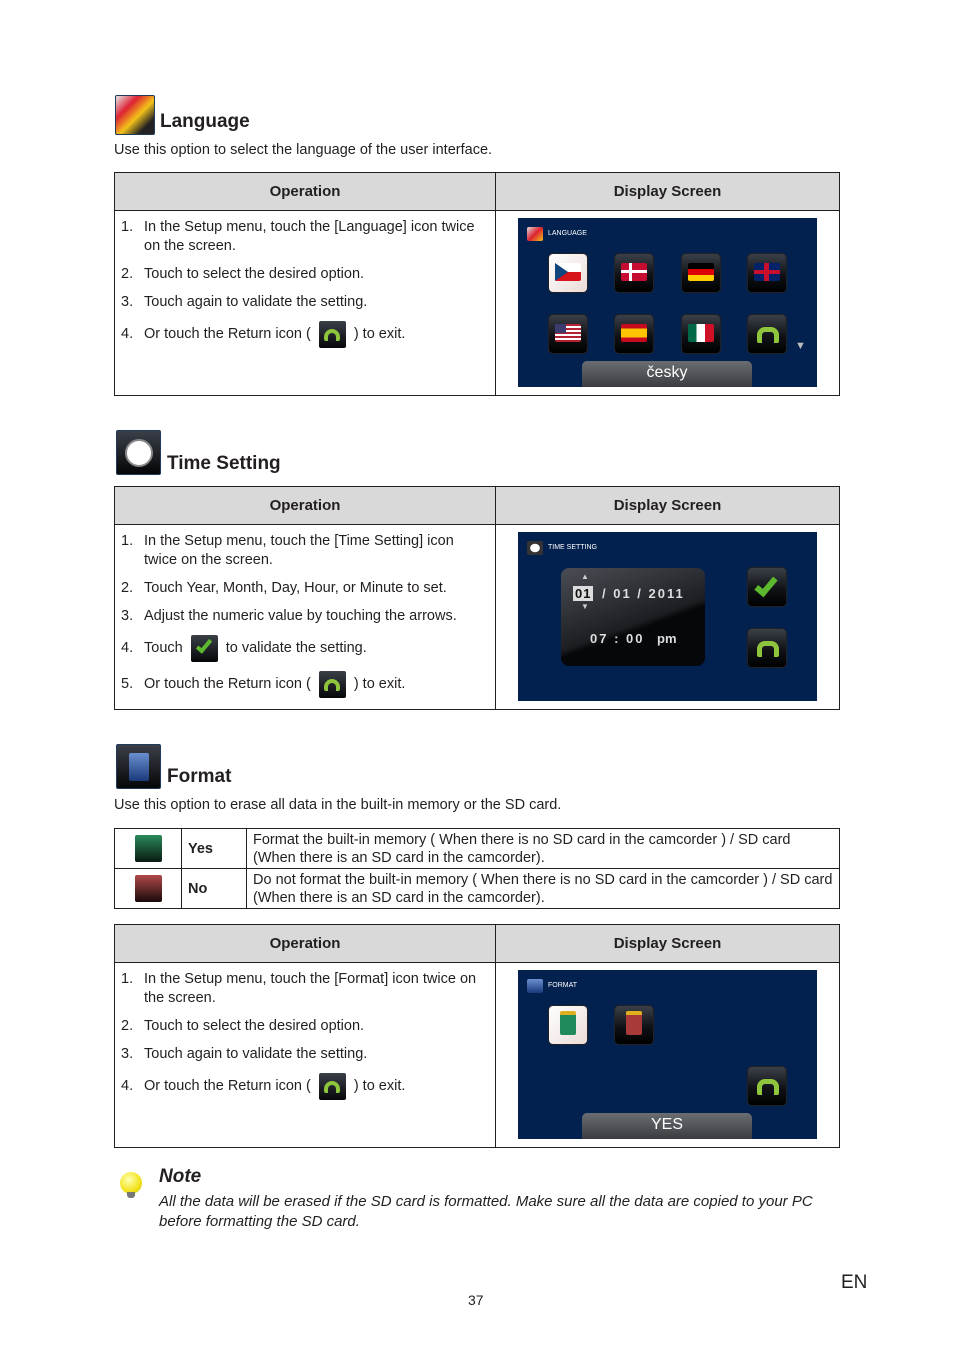  Describe the element at coordinates (585, 576) in the screenshot. I see `arrow-up-button: ▲` at that location.